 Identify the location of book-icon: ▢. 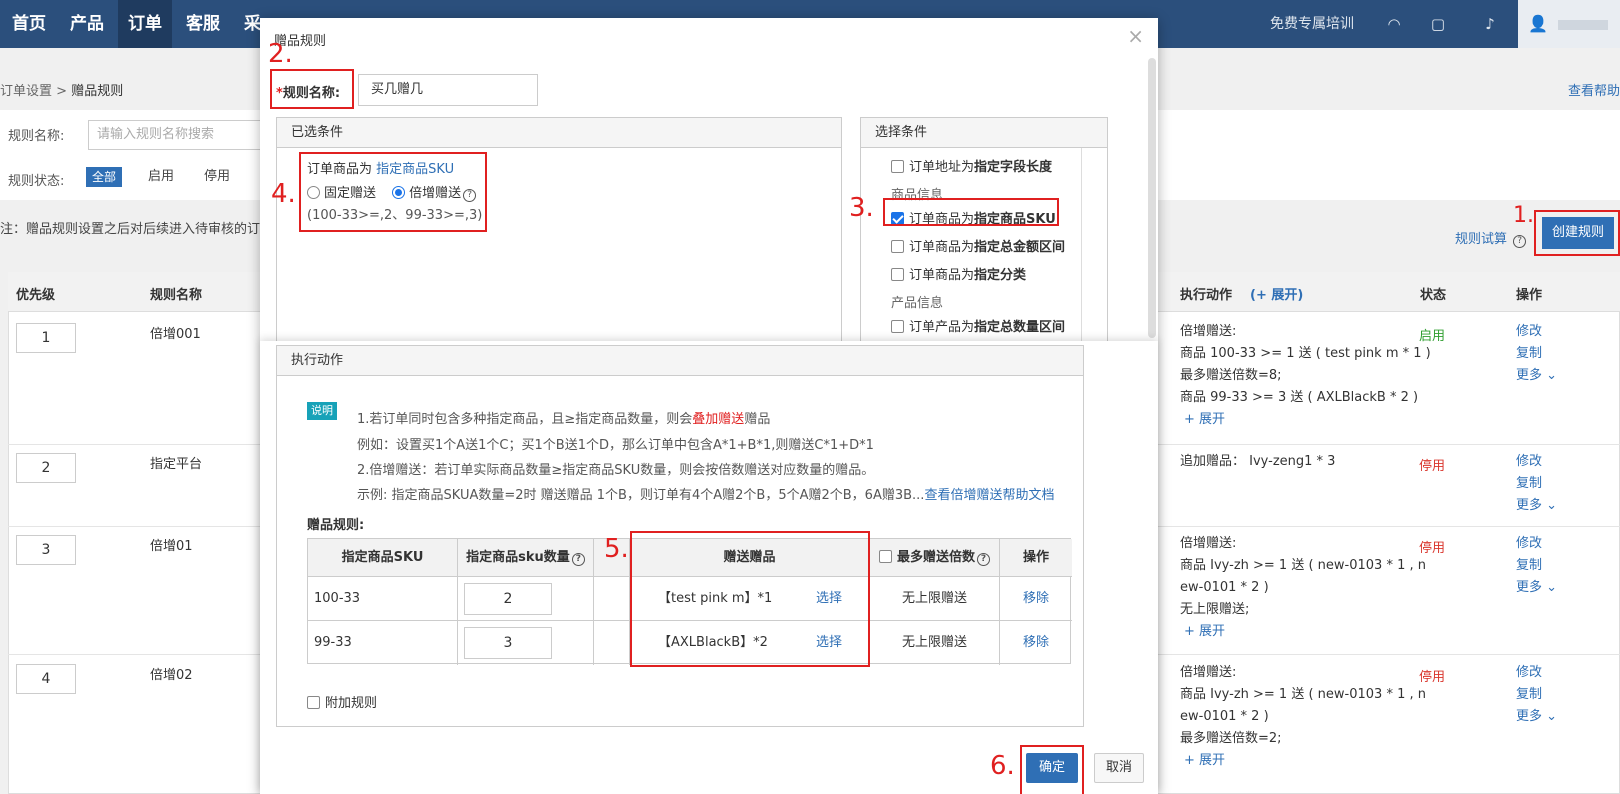
(1438, 24).